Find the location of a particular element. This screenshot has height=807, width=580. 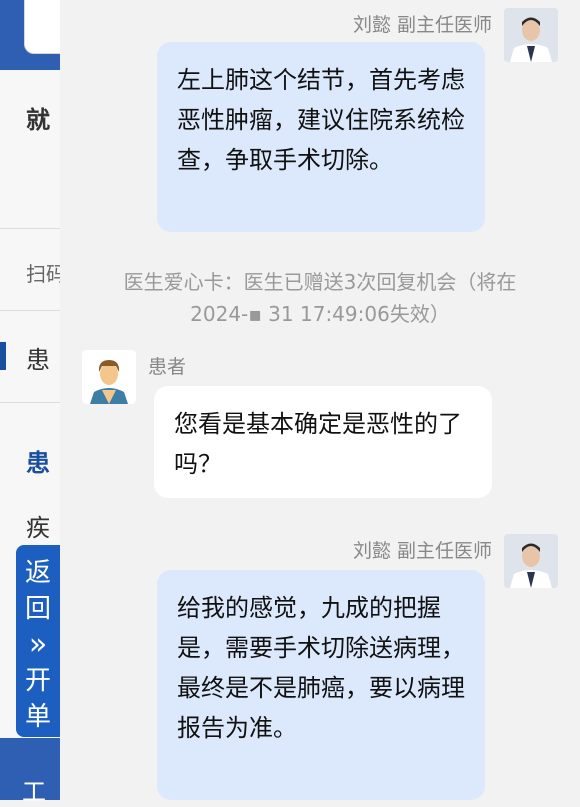

selected-indicator is located at coordinates (3, 356).